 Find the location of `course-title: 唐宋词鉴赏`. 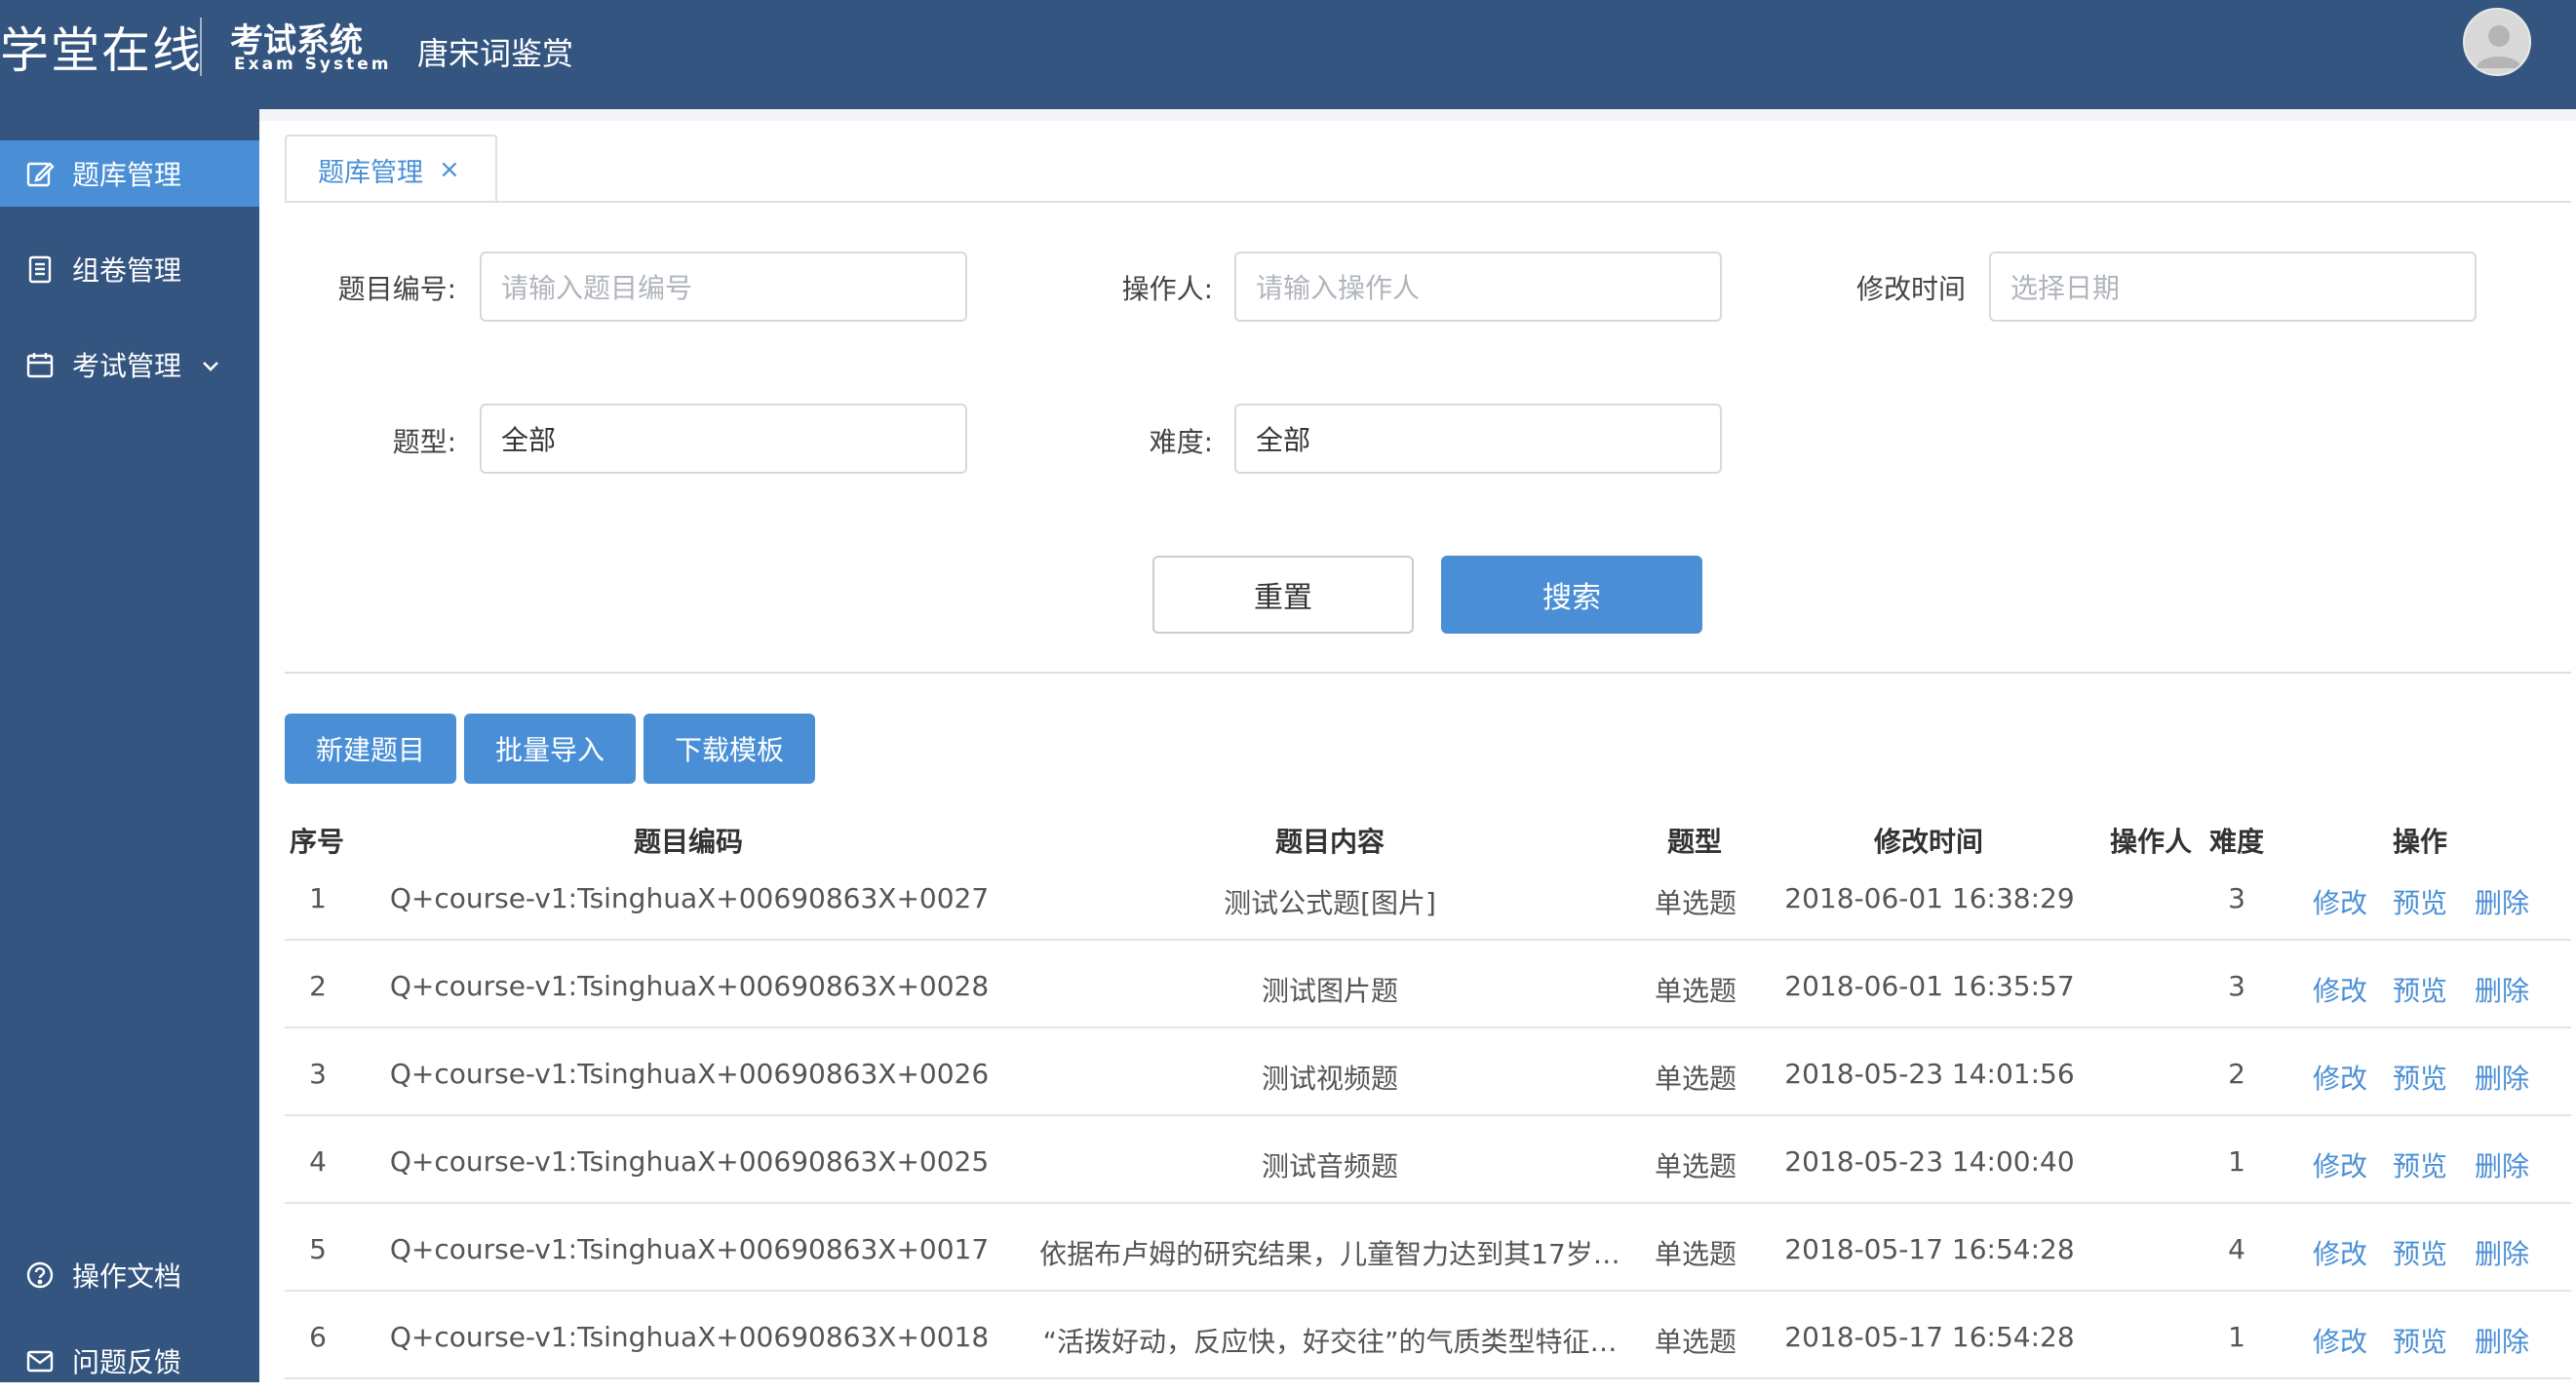

course-title: 唐宋词鉴赏 is located at coordinates (495, 53).